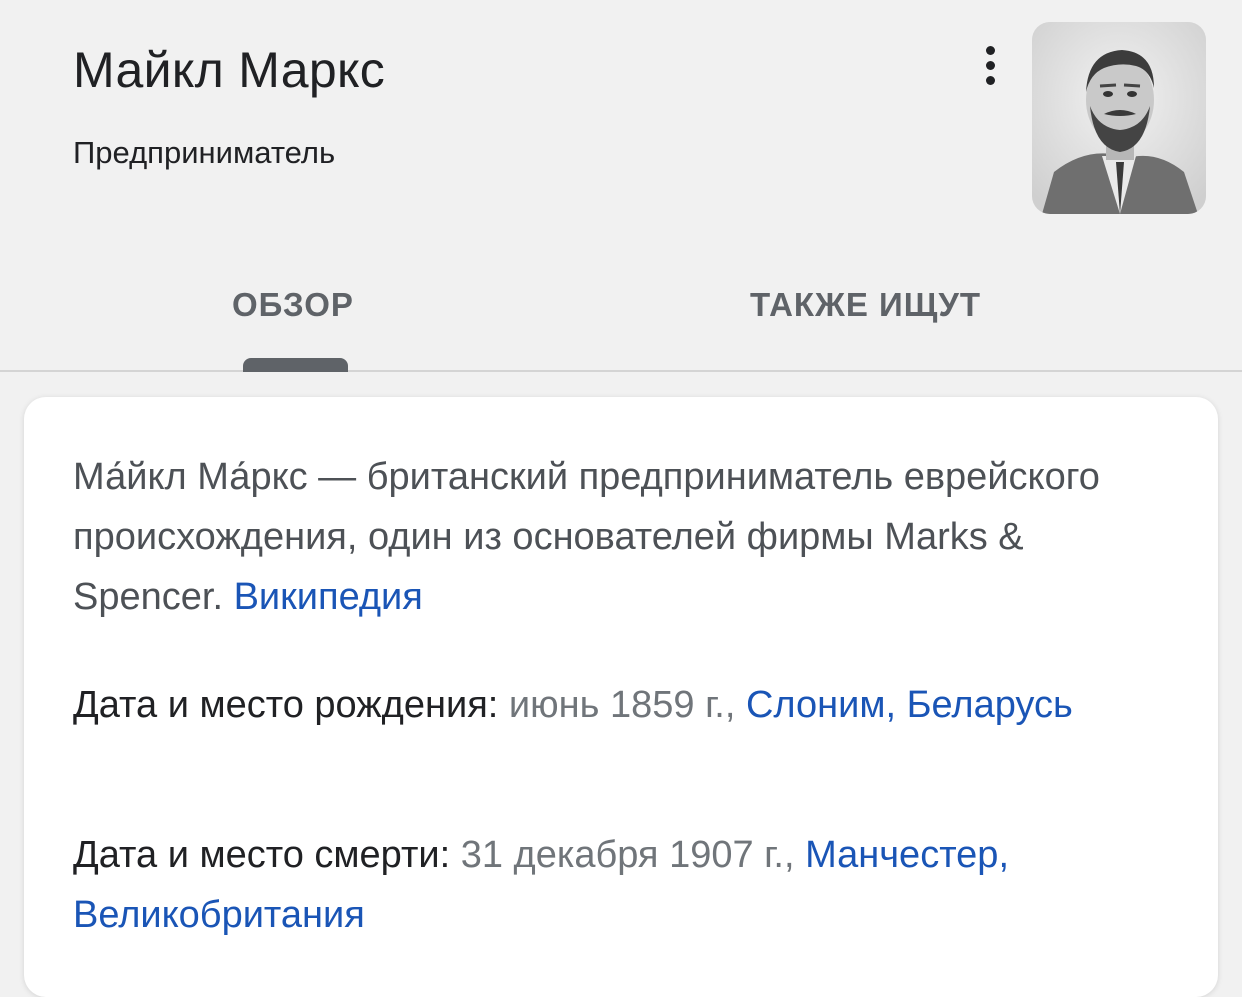 The width and height of the screenshot is (1242, 997). I want to click on fact-label: Дата и место рождения:, so click(286, 705).